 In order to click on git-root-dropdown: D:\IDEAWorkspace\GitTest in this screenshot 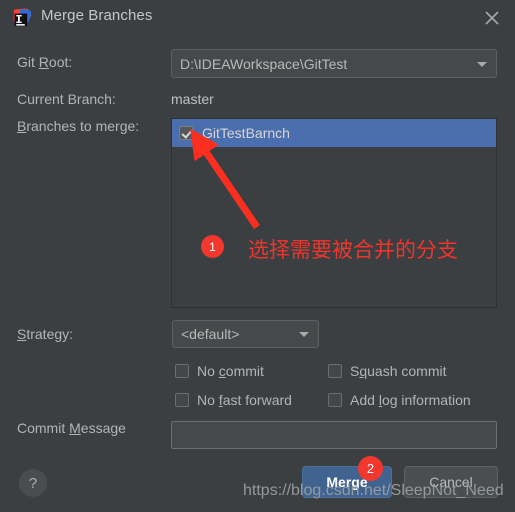, I will do `click(334, 63)`.